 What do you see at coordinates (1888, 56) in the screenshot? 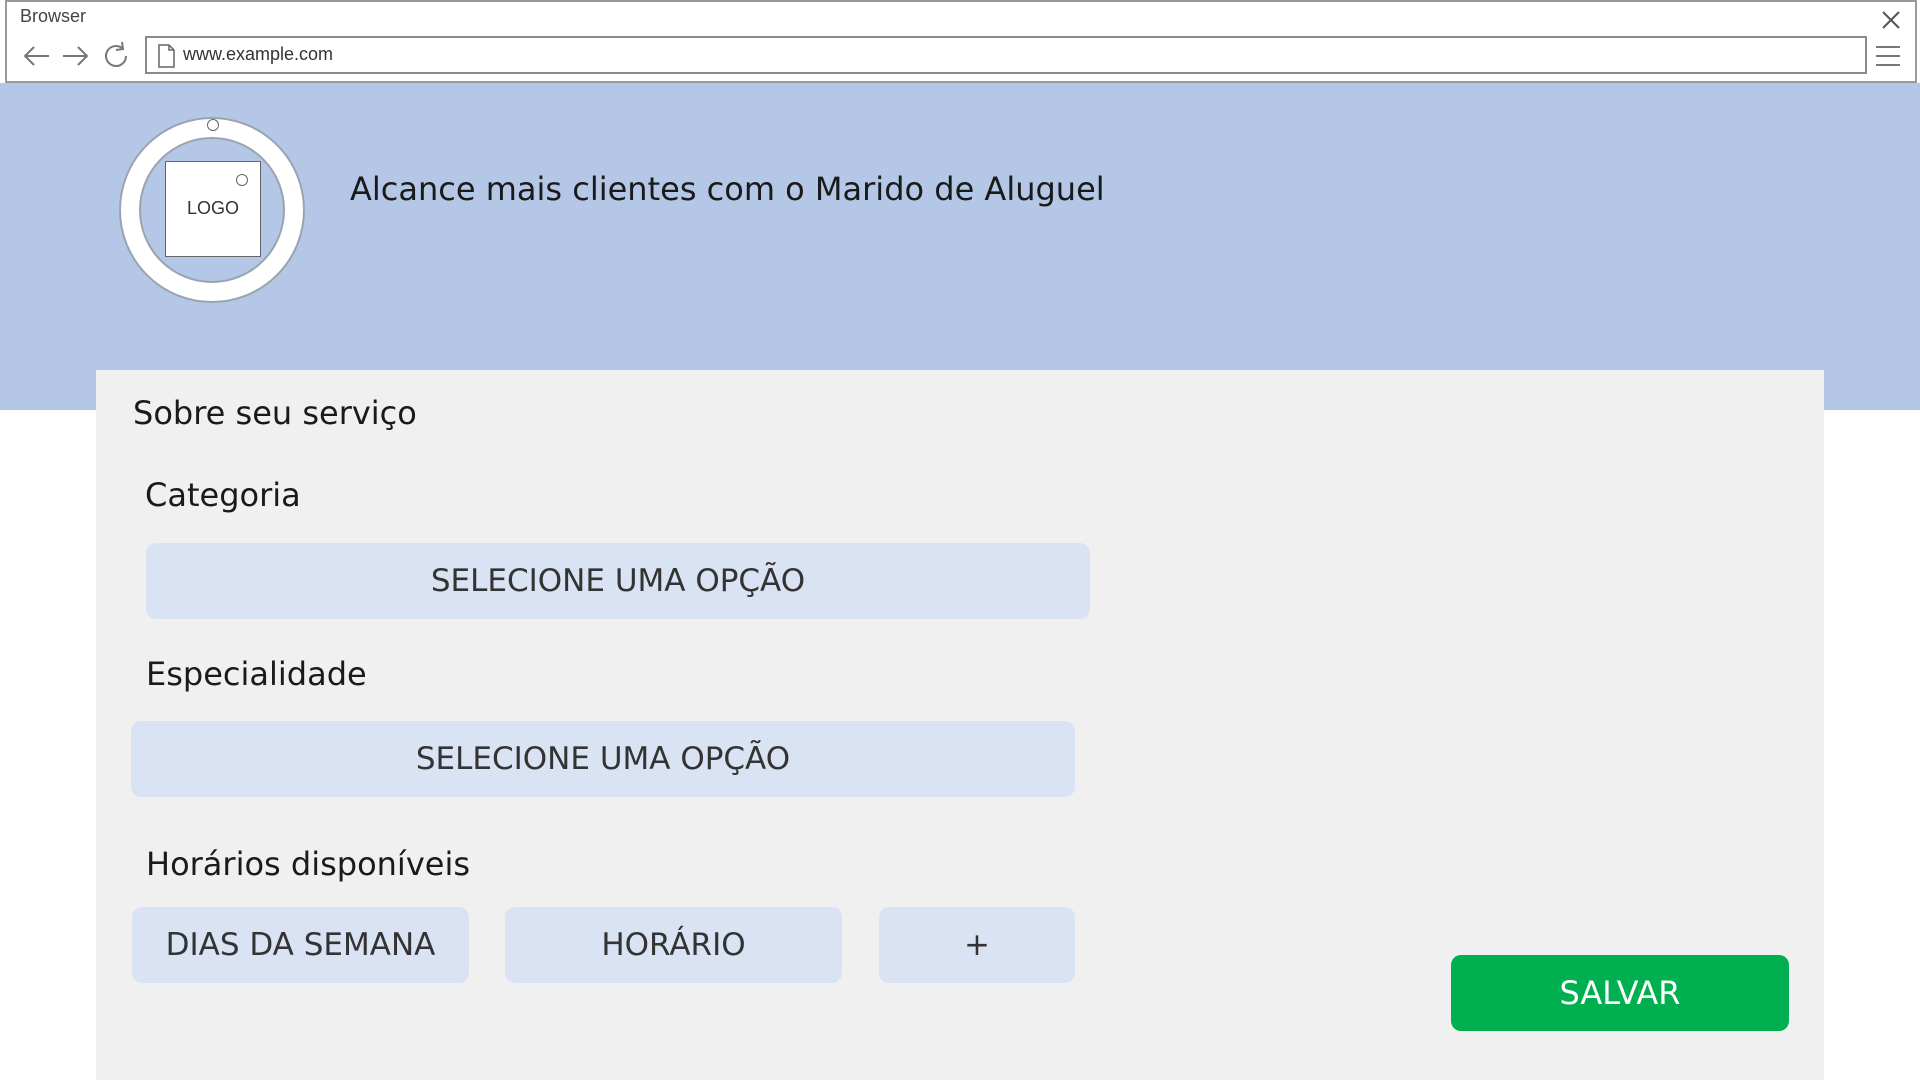
I see `hamburger-menu-icon` at bounding box center [1888, 56].